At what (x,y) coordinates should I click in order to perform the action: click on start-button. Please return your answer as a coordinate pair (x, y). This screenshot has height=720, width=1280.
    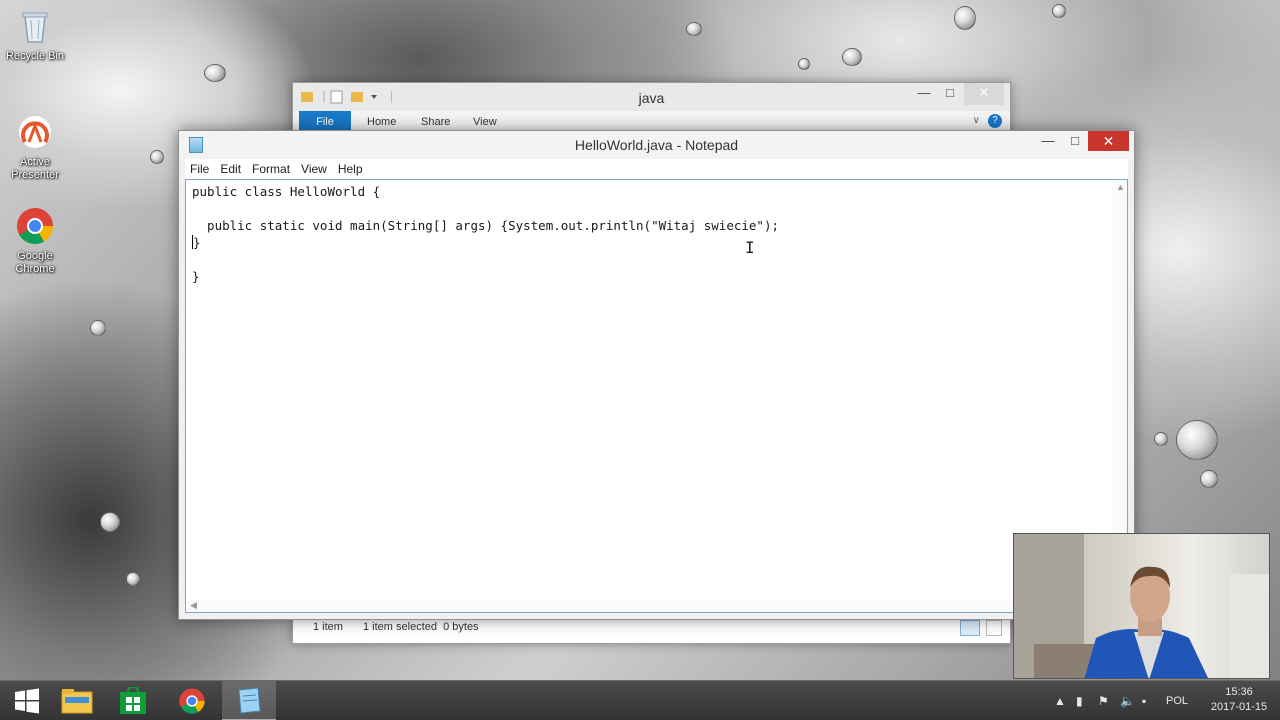
    Looking at the image, I should click on (27, 700).